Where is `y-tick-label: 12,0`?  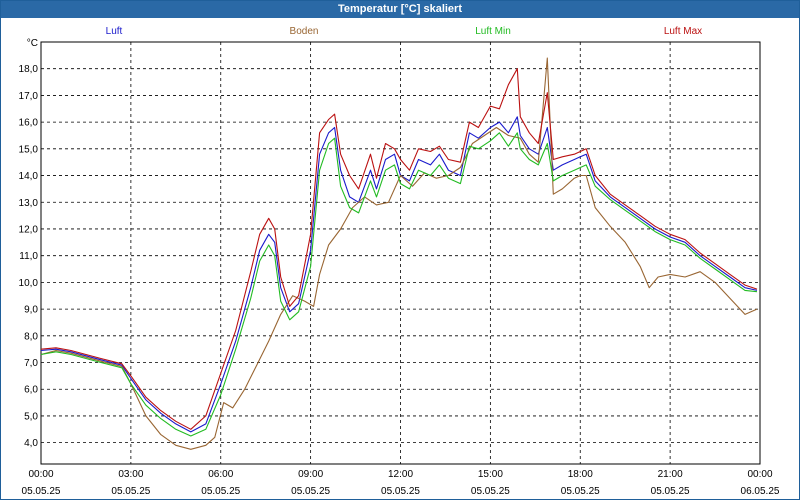
y-tick-label: 12,0 is located at coordinates (29, 229).